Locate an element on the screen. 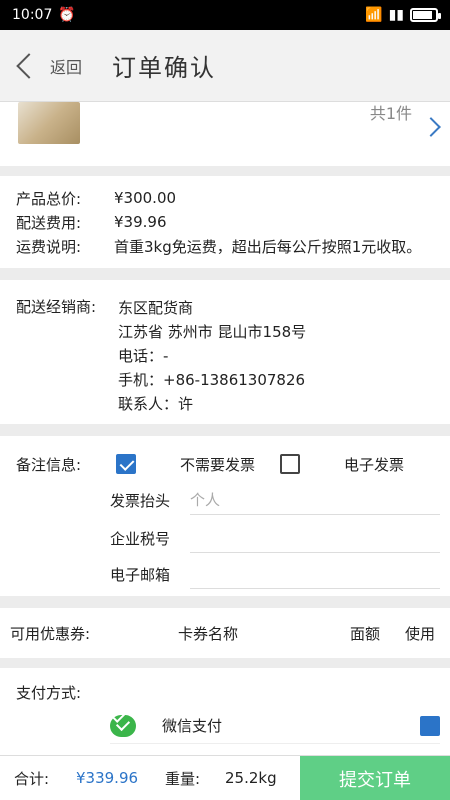 The width and height of the screenshot is (450, 800). item-count: 共1件 is located at coordinates (390, 113).